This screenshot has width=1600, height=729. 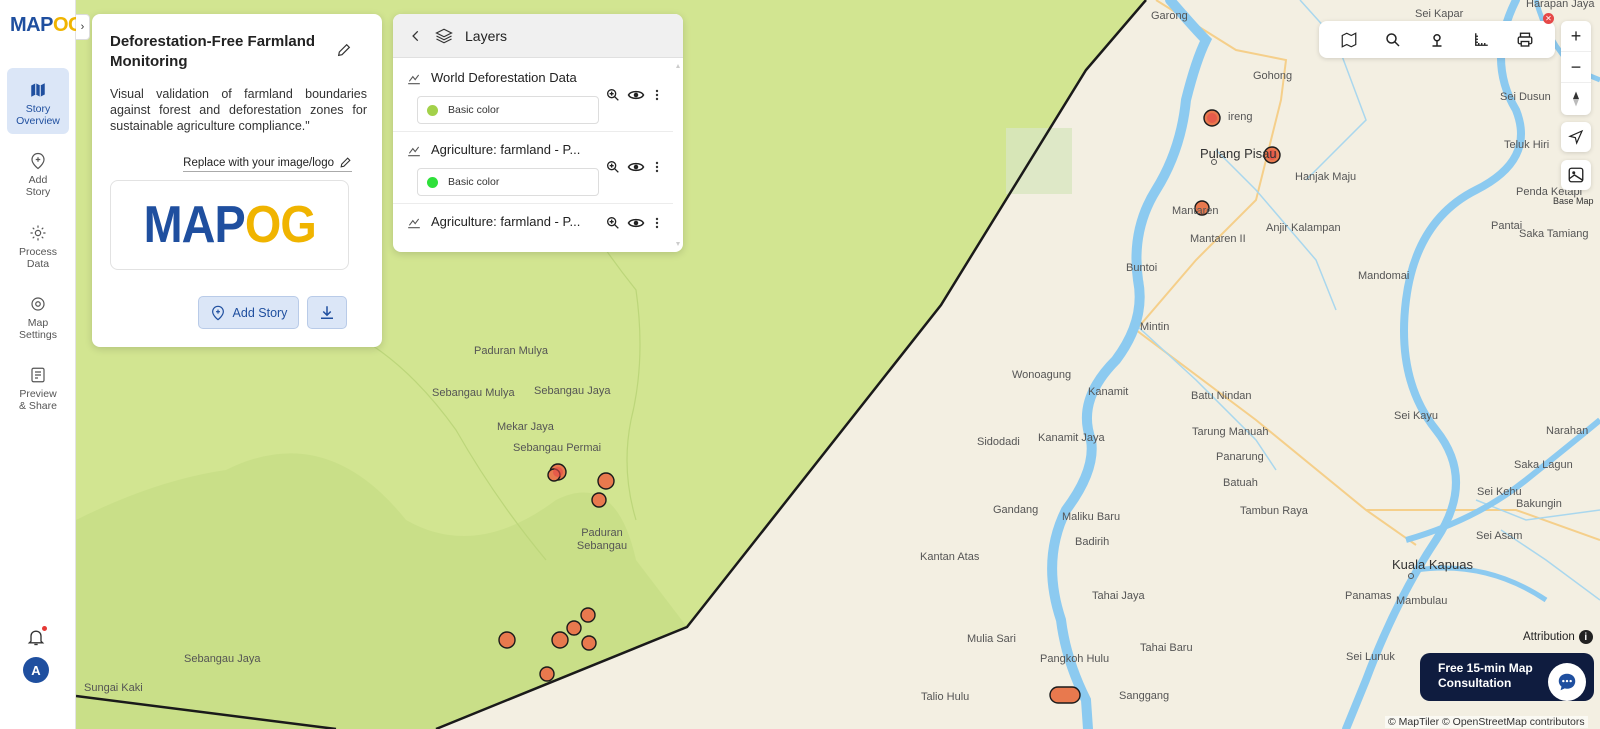 I want to click on sidebar-collapse-button: ›, so click(x=83, y=27).